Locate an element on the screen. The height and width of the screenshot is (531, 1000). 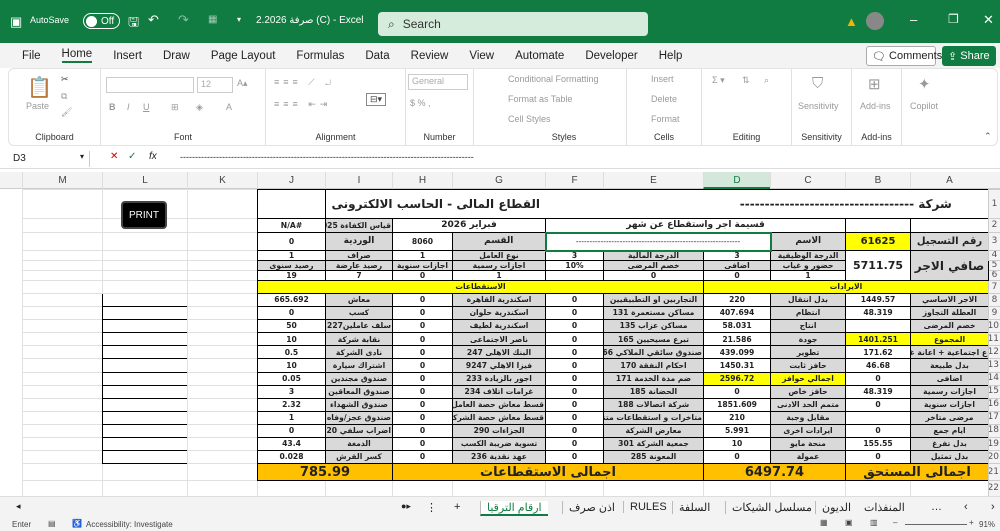
shift-value: 0 is located at coordinates (291, 241).